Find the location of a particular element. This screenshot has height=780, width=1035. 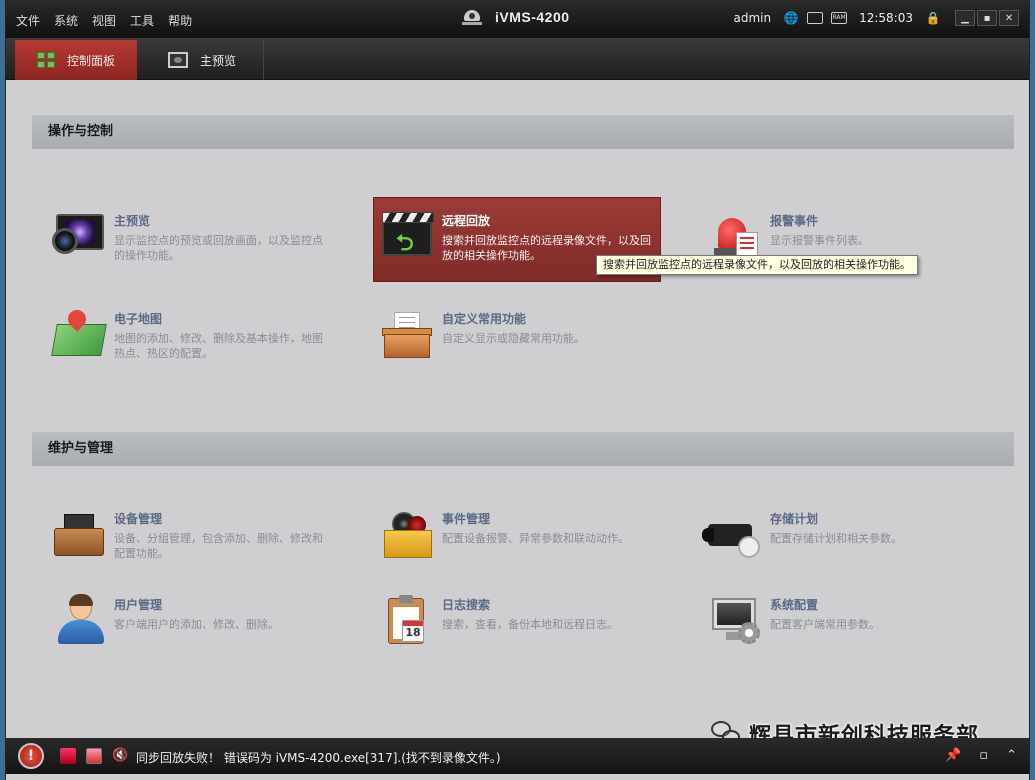

module-log-search: 18 日志搜索 搜索，查看，备份本地和远程日志。 is located at coordinates (514, 622).